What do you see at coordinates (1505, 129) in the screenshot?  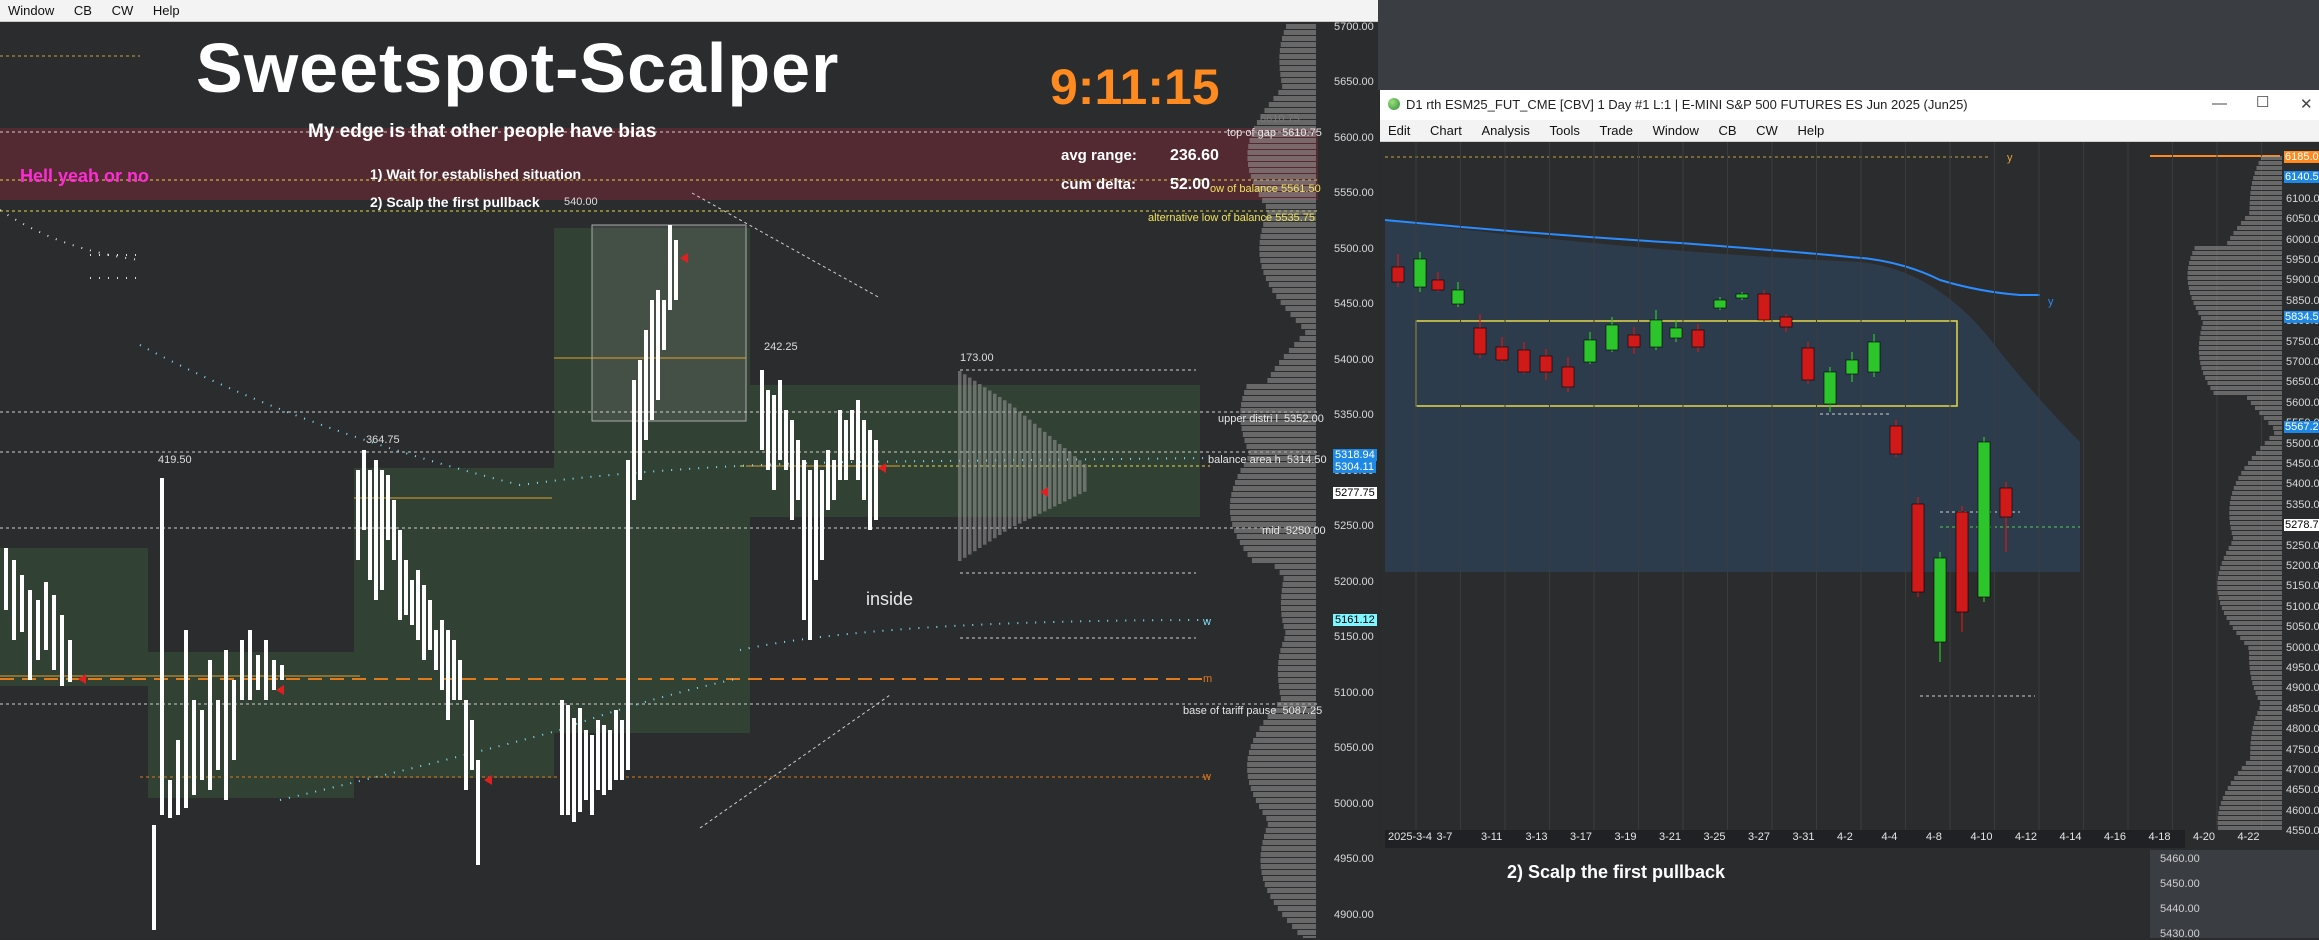 I see `menu-analysis: Analysis` at bounding box center [1505, 129].